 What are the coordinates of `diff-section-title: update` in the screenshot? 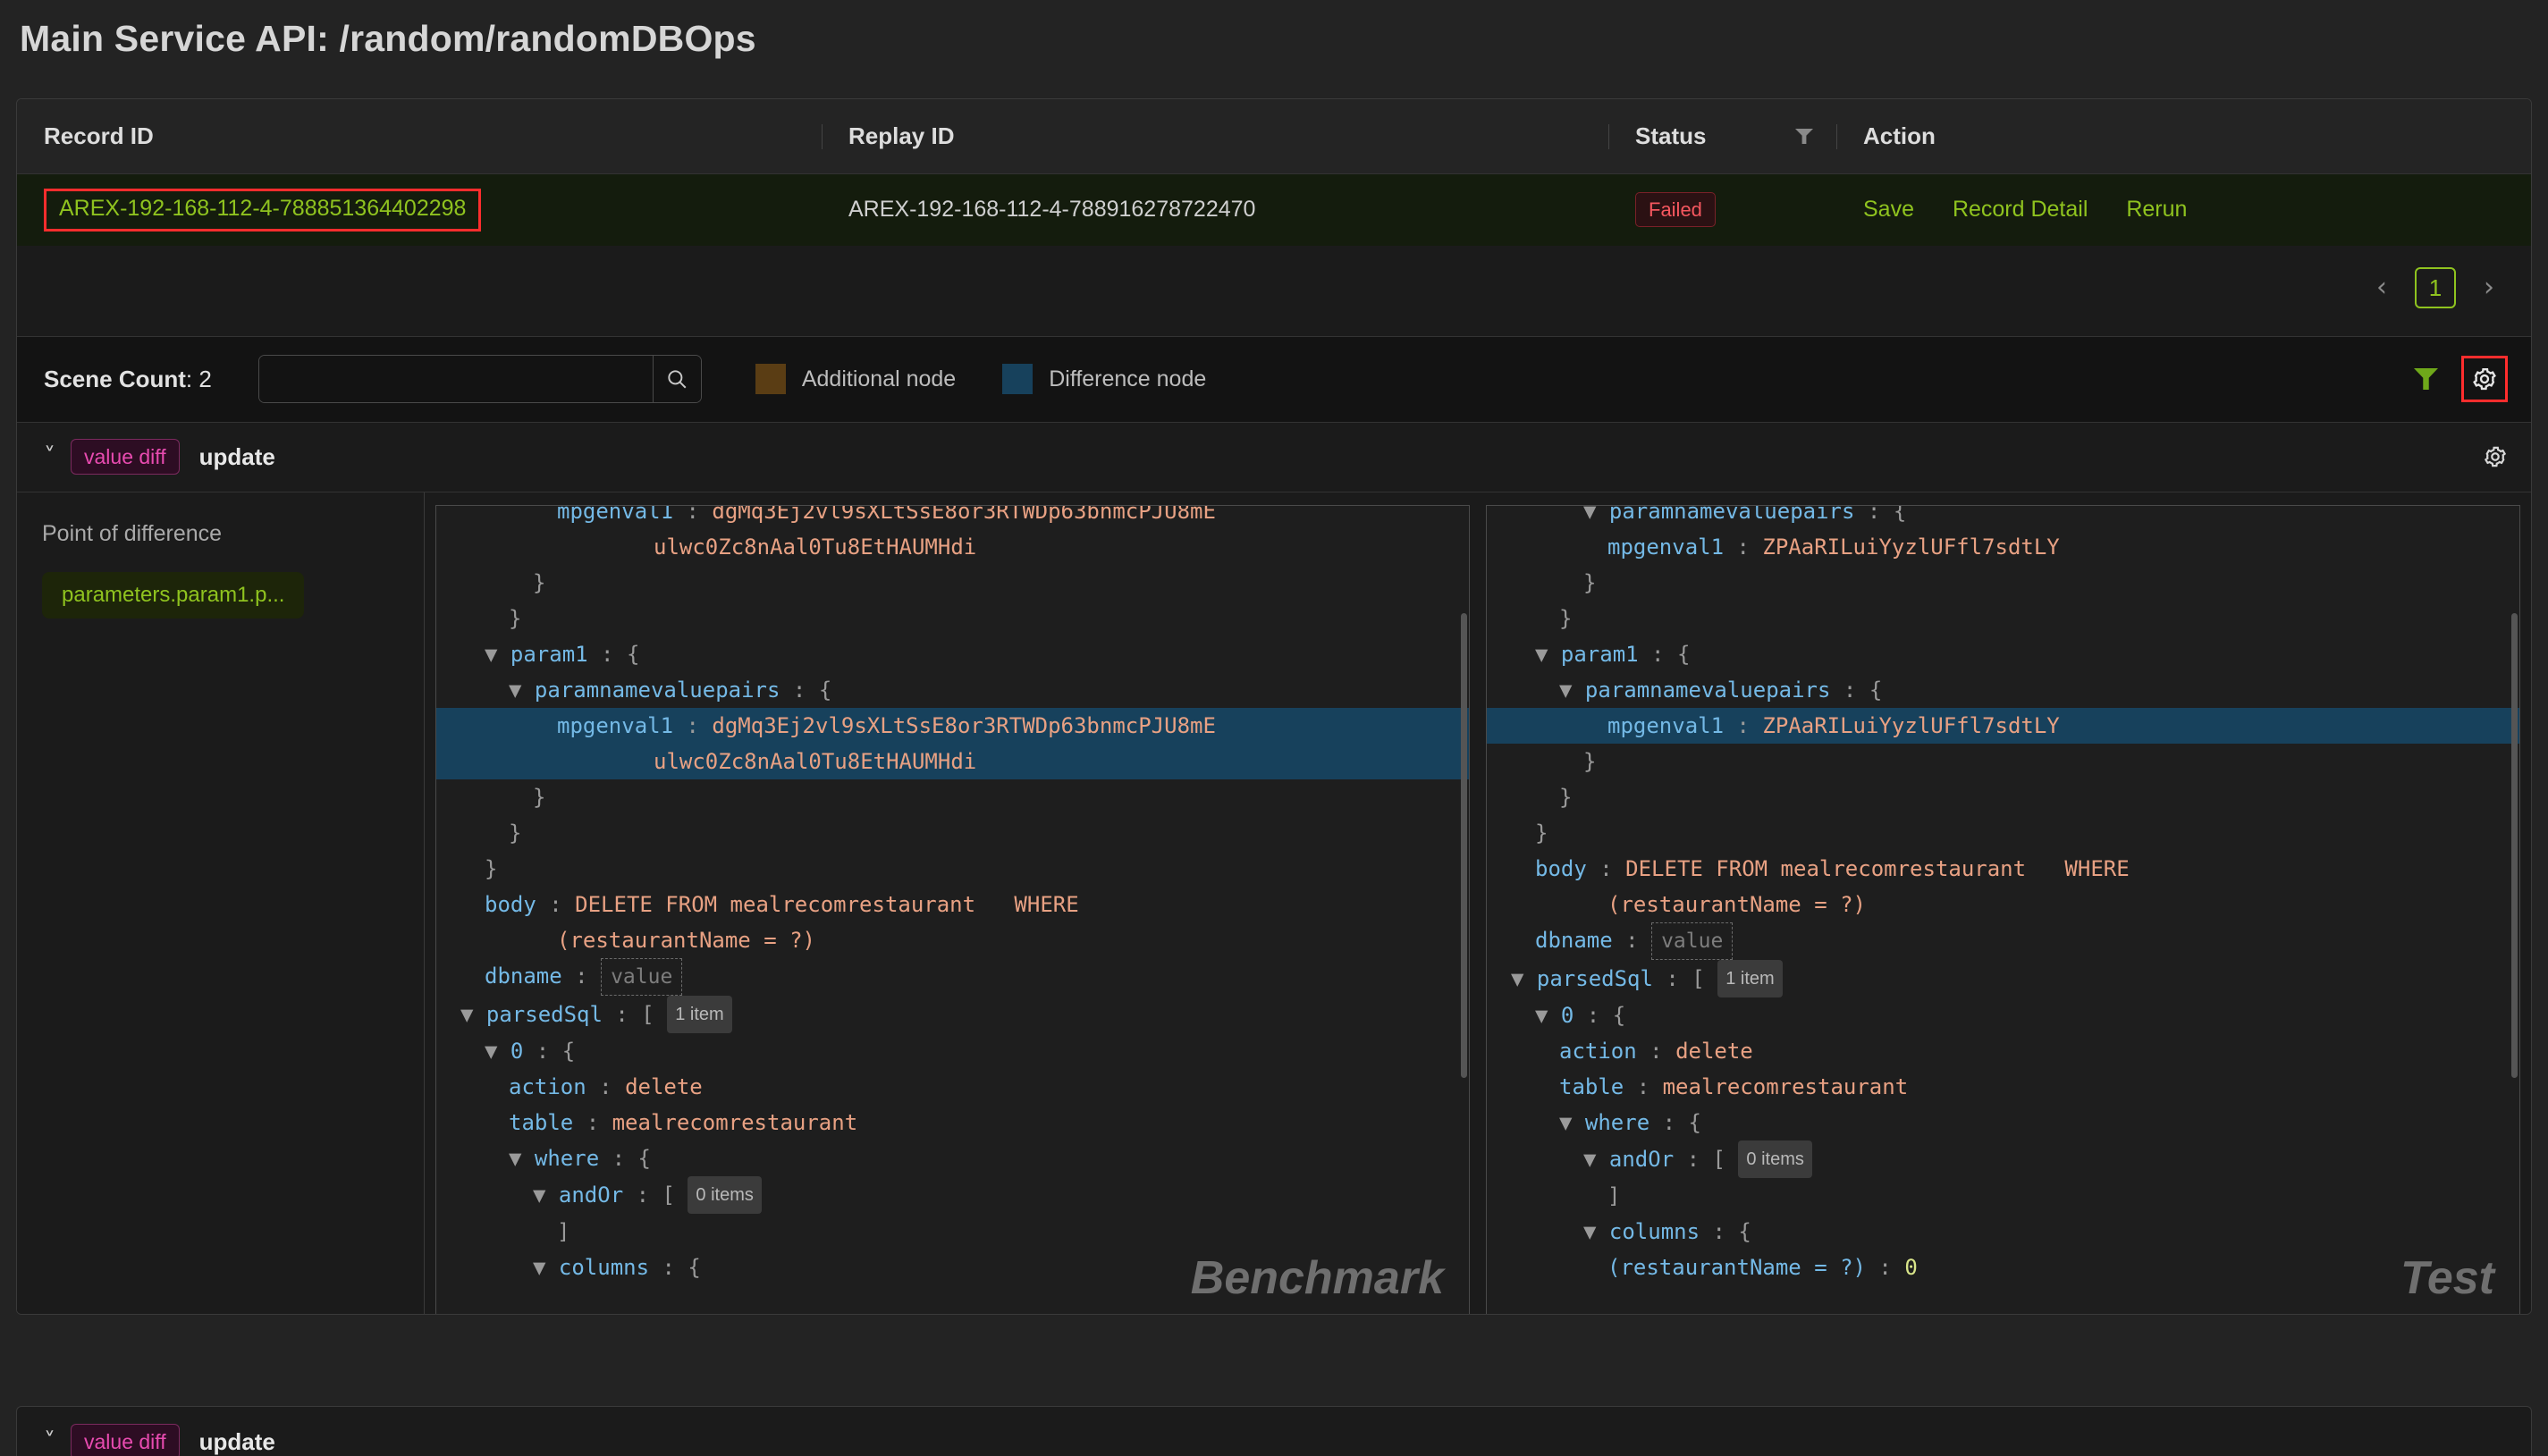 It's located at (237, 456).